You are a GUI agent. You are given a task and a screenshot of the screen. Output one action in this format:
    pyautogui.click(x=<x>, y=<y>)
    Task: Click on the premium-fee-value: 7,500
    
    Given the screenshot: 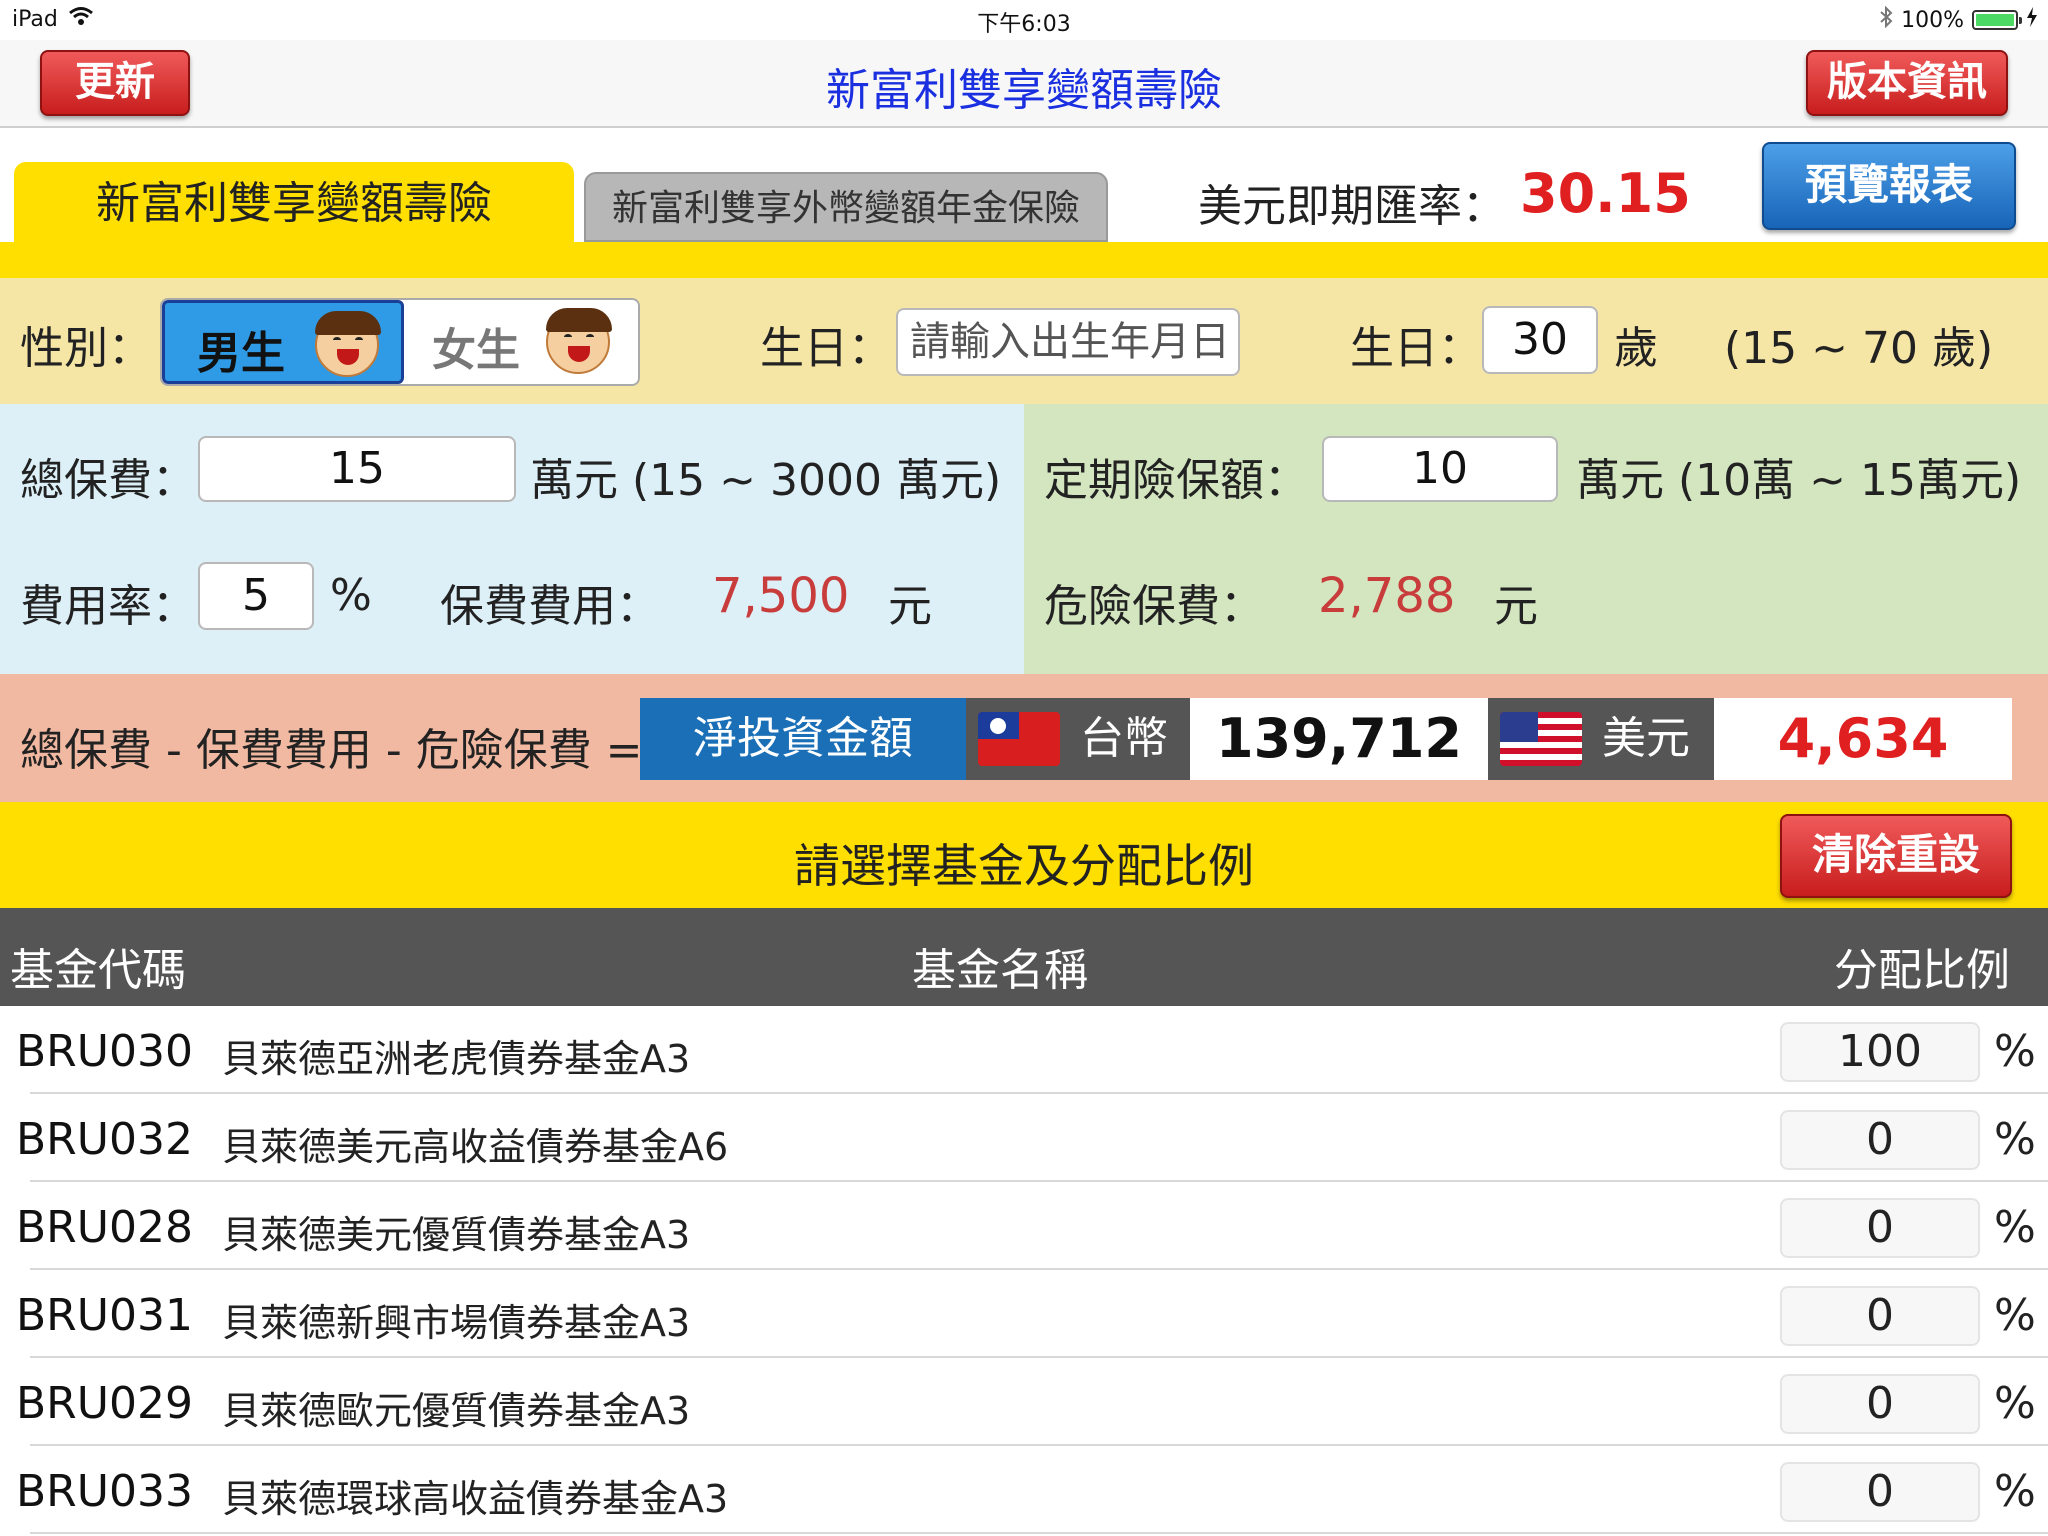 What is the action you would take?
    pyautogui.click(x=781, y=596)
    